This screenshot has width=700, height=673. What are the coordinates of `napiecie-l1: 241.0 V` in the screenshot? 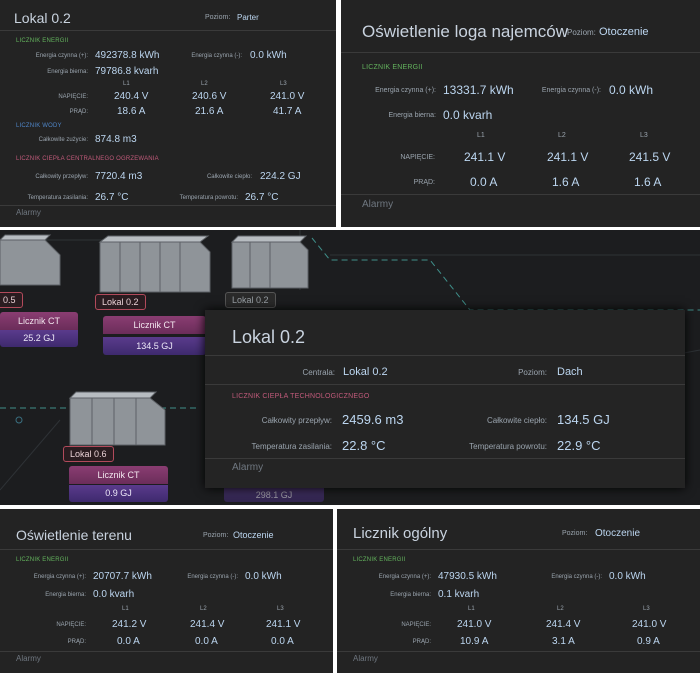 It's located at (474, 624).